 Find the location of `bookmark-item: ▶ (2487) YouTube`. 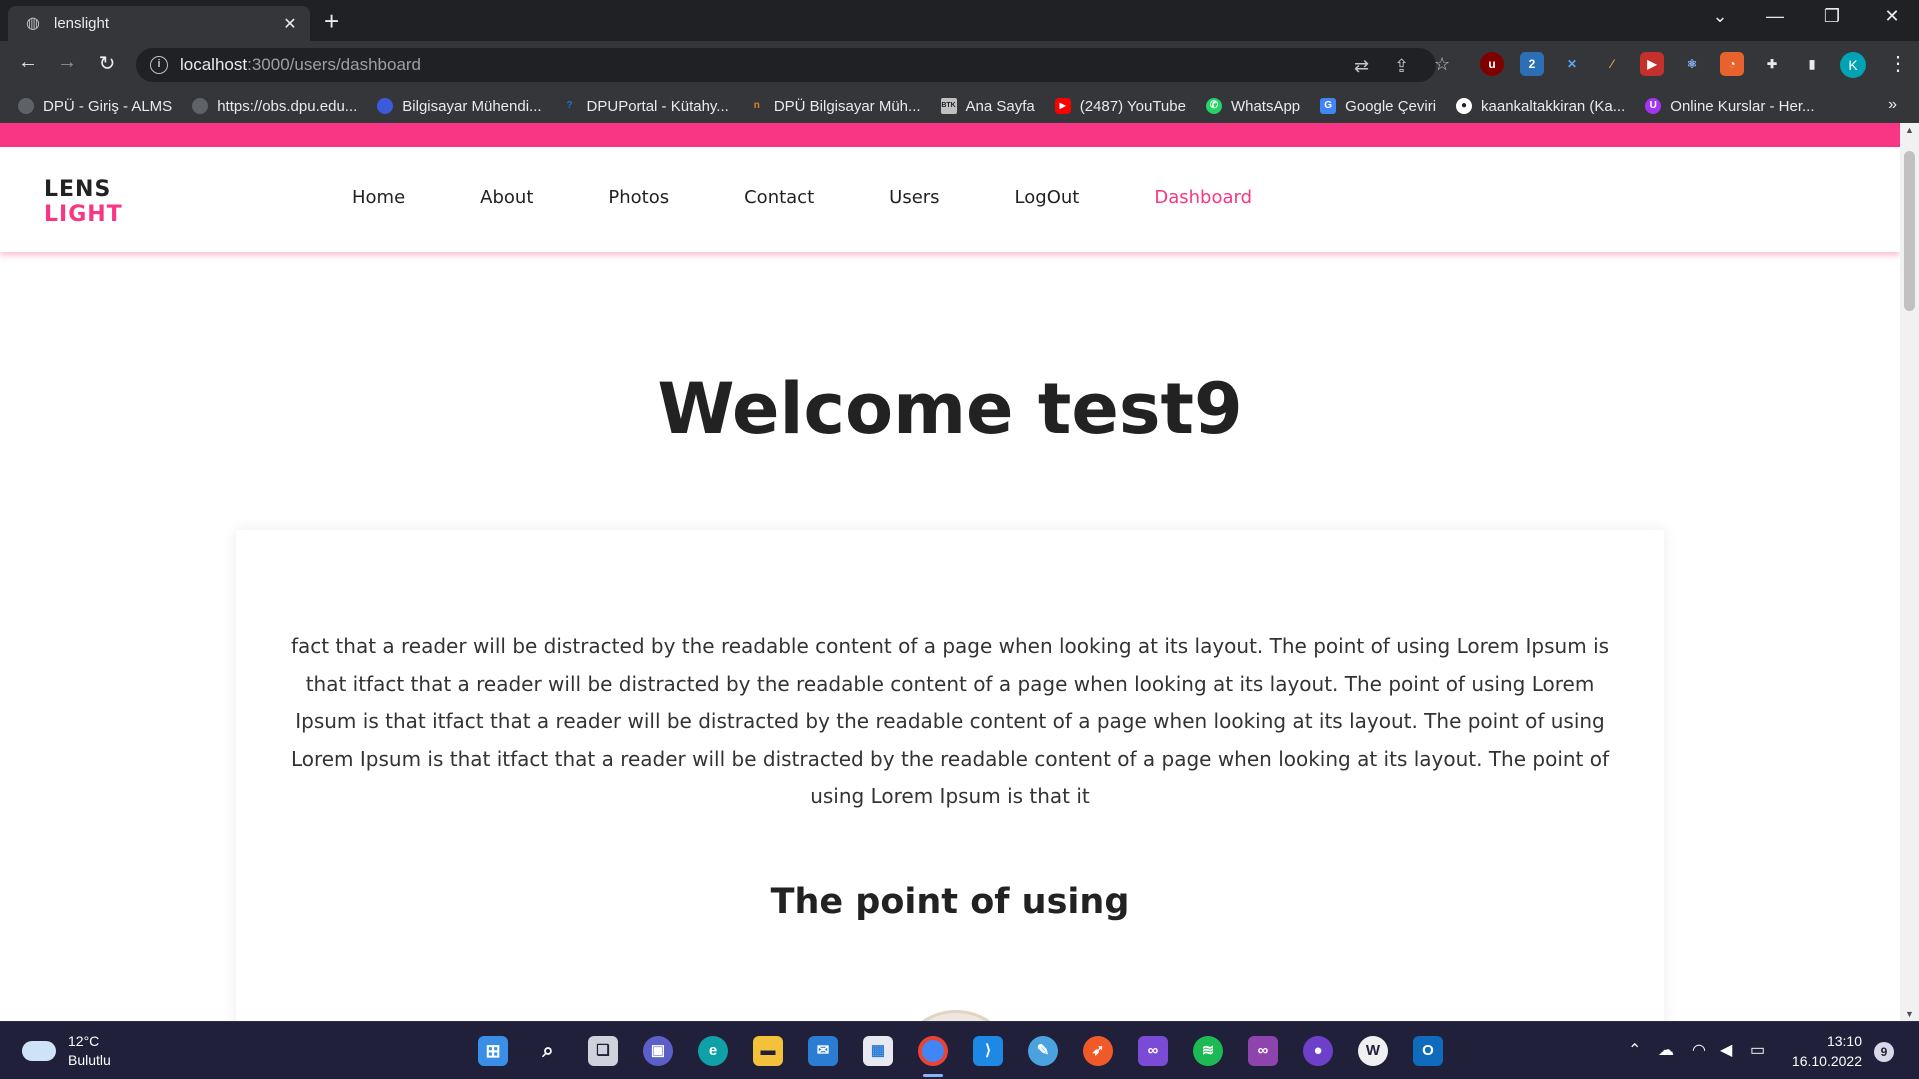

bookmark-item: ▶ (2487) YouTube is located at coordinates (1120, 106).